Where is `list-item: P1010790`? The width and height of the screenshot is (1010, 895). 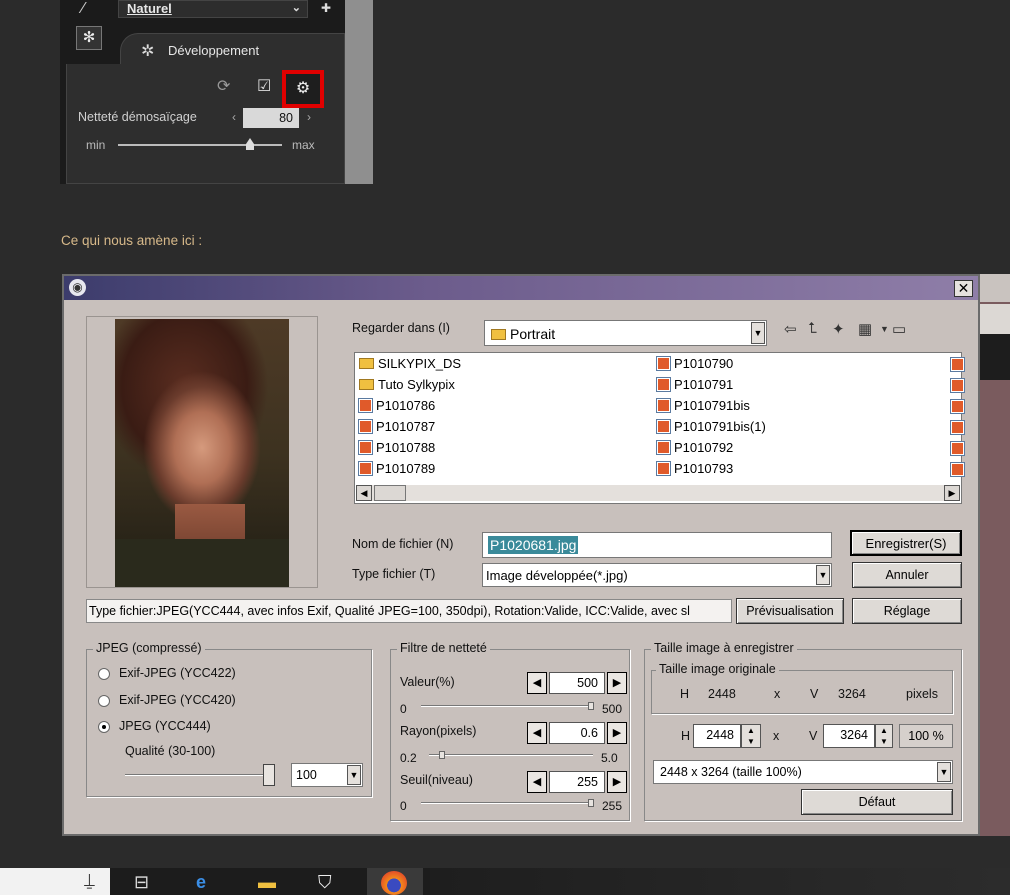
list-item: P1010790 is located at coordinates (694, 363).